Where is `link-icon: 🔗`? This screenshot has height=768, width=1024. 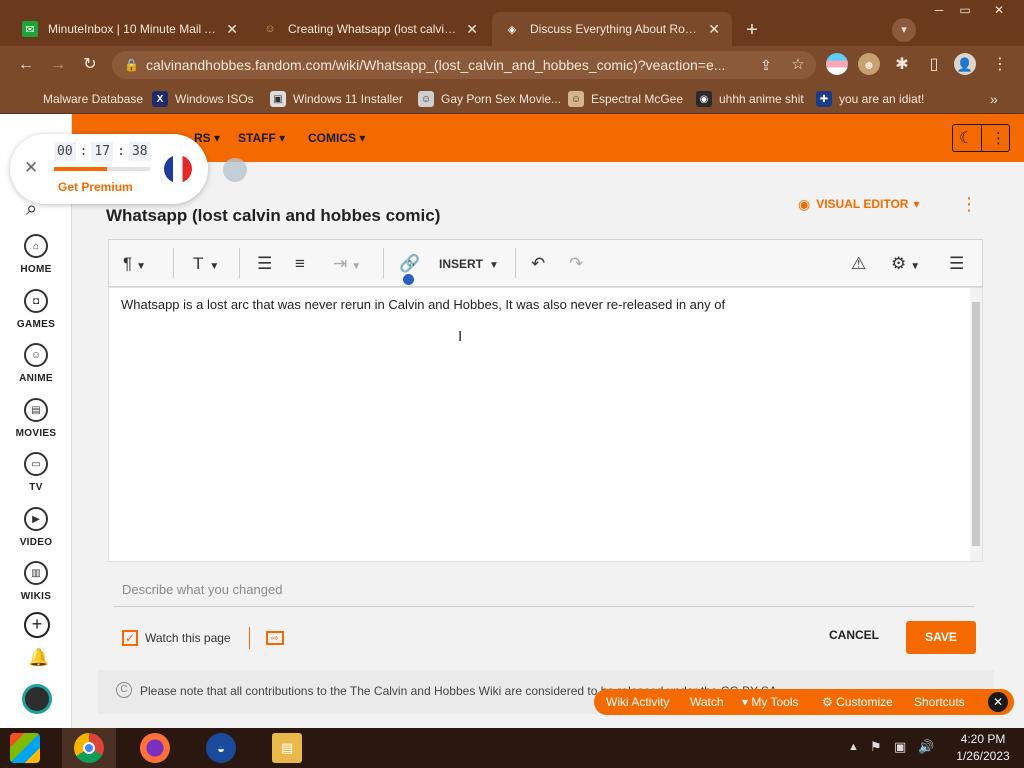
link-icon: 🔗 is located at coordinates (409, 269).